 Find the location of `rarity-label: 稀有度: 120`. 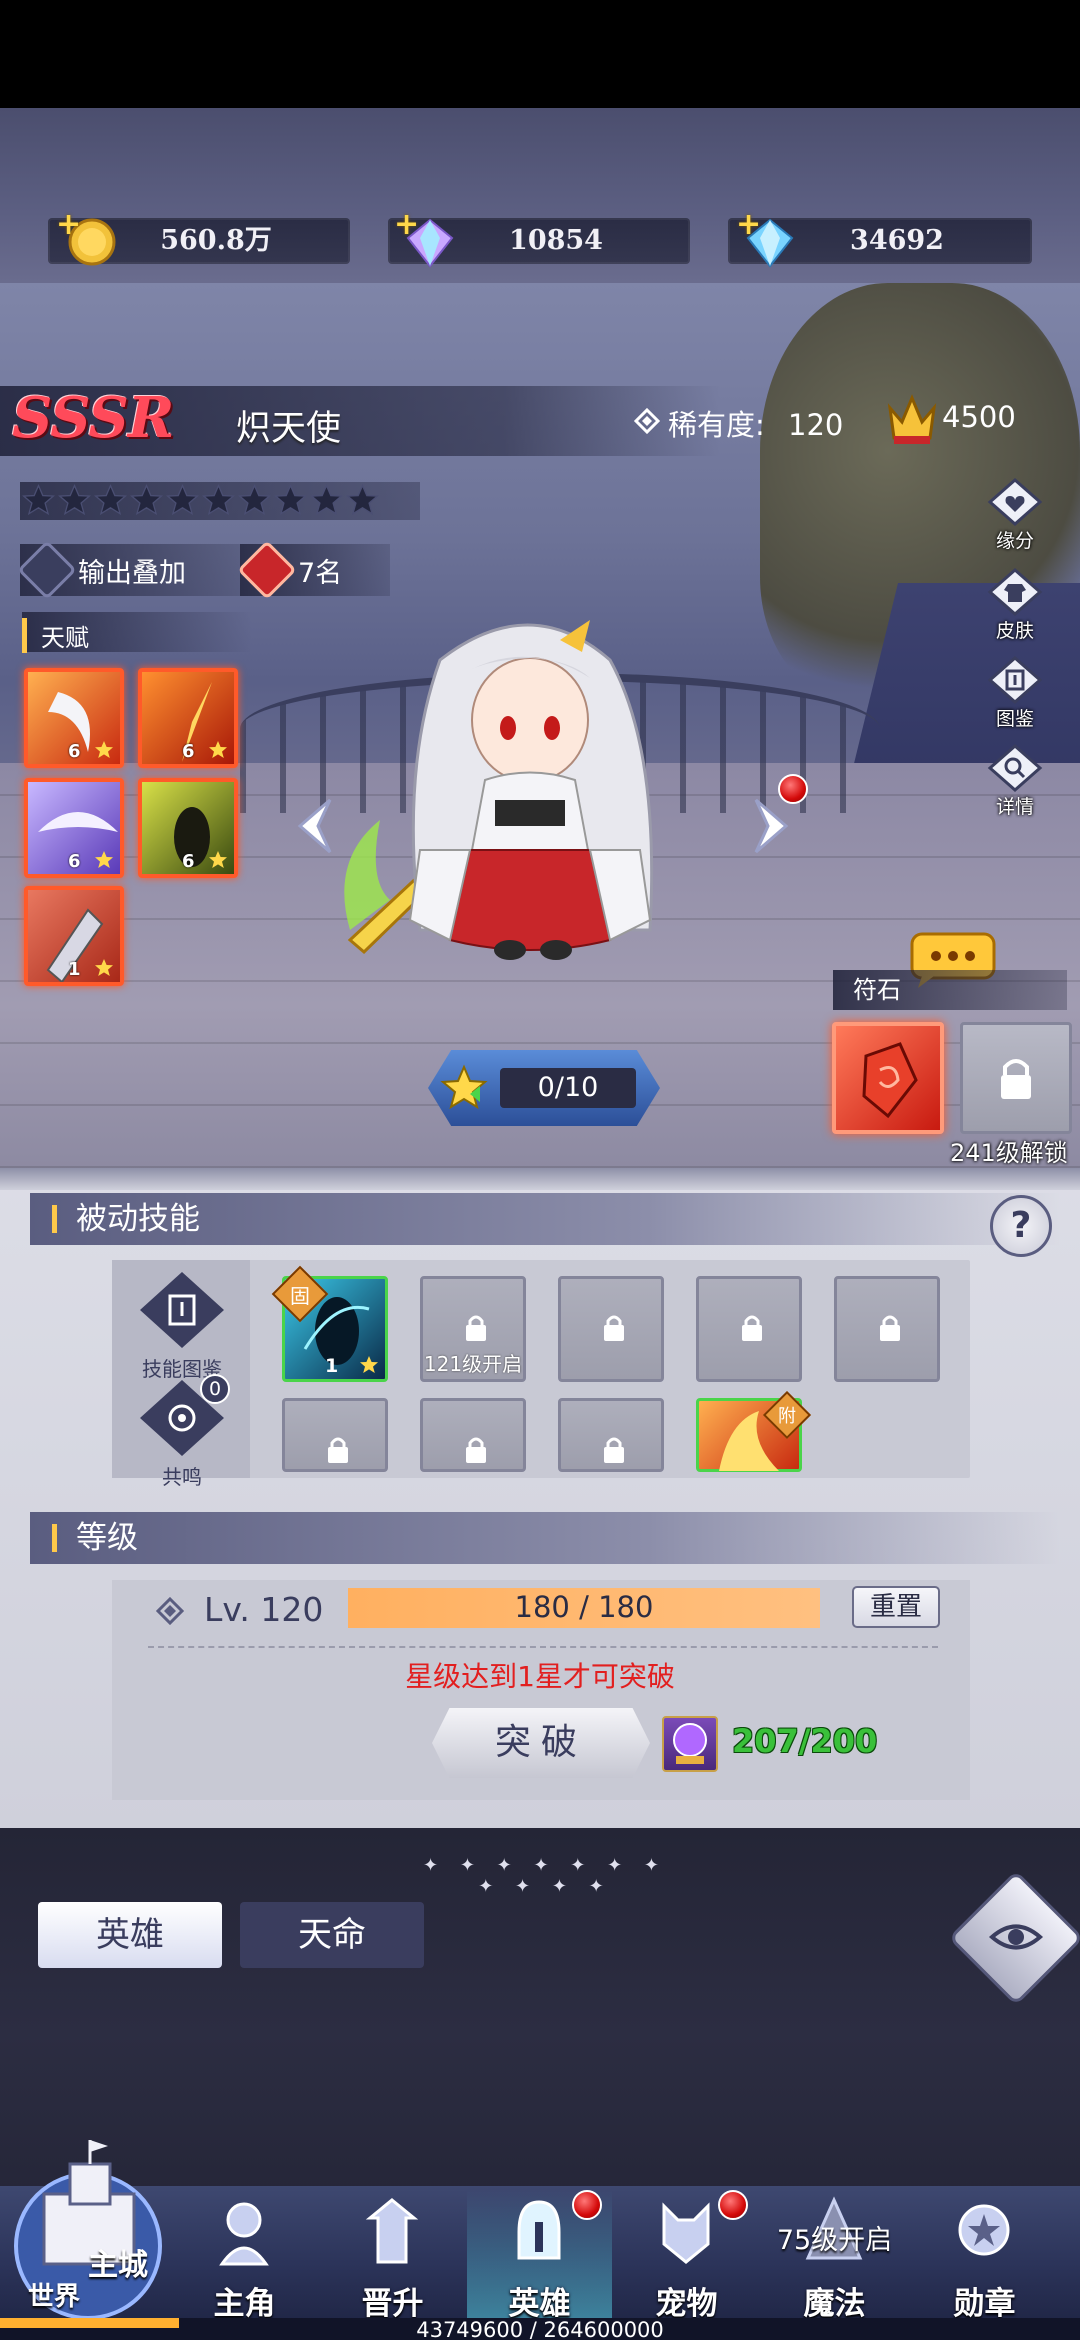

rarity-label: 稀有度: 120 is located at coordinates (755, 423).